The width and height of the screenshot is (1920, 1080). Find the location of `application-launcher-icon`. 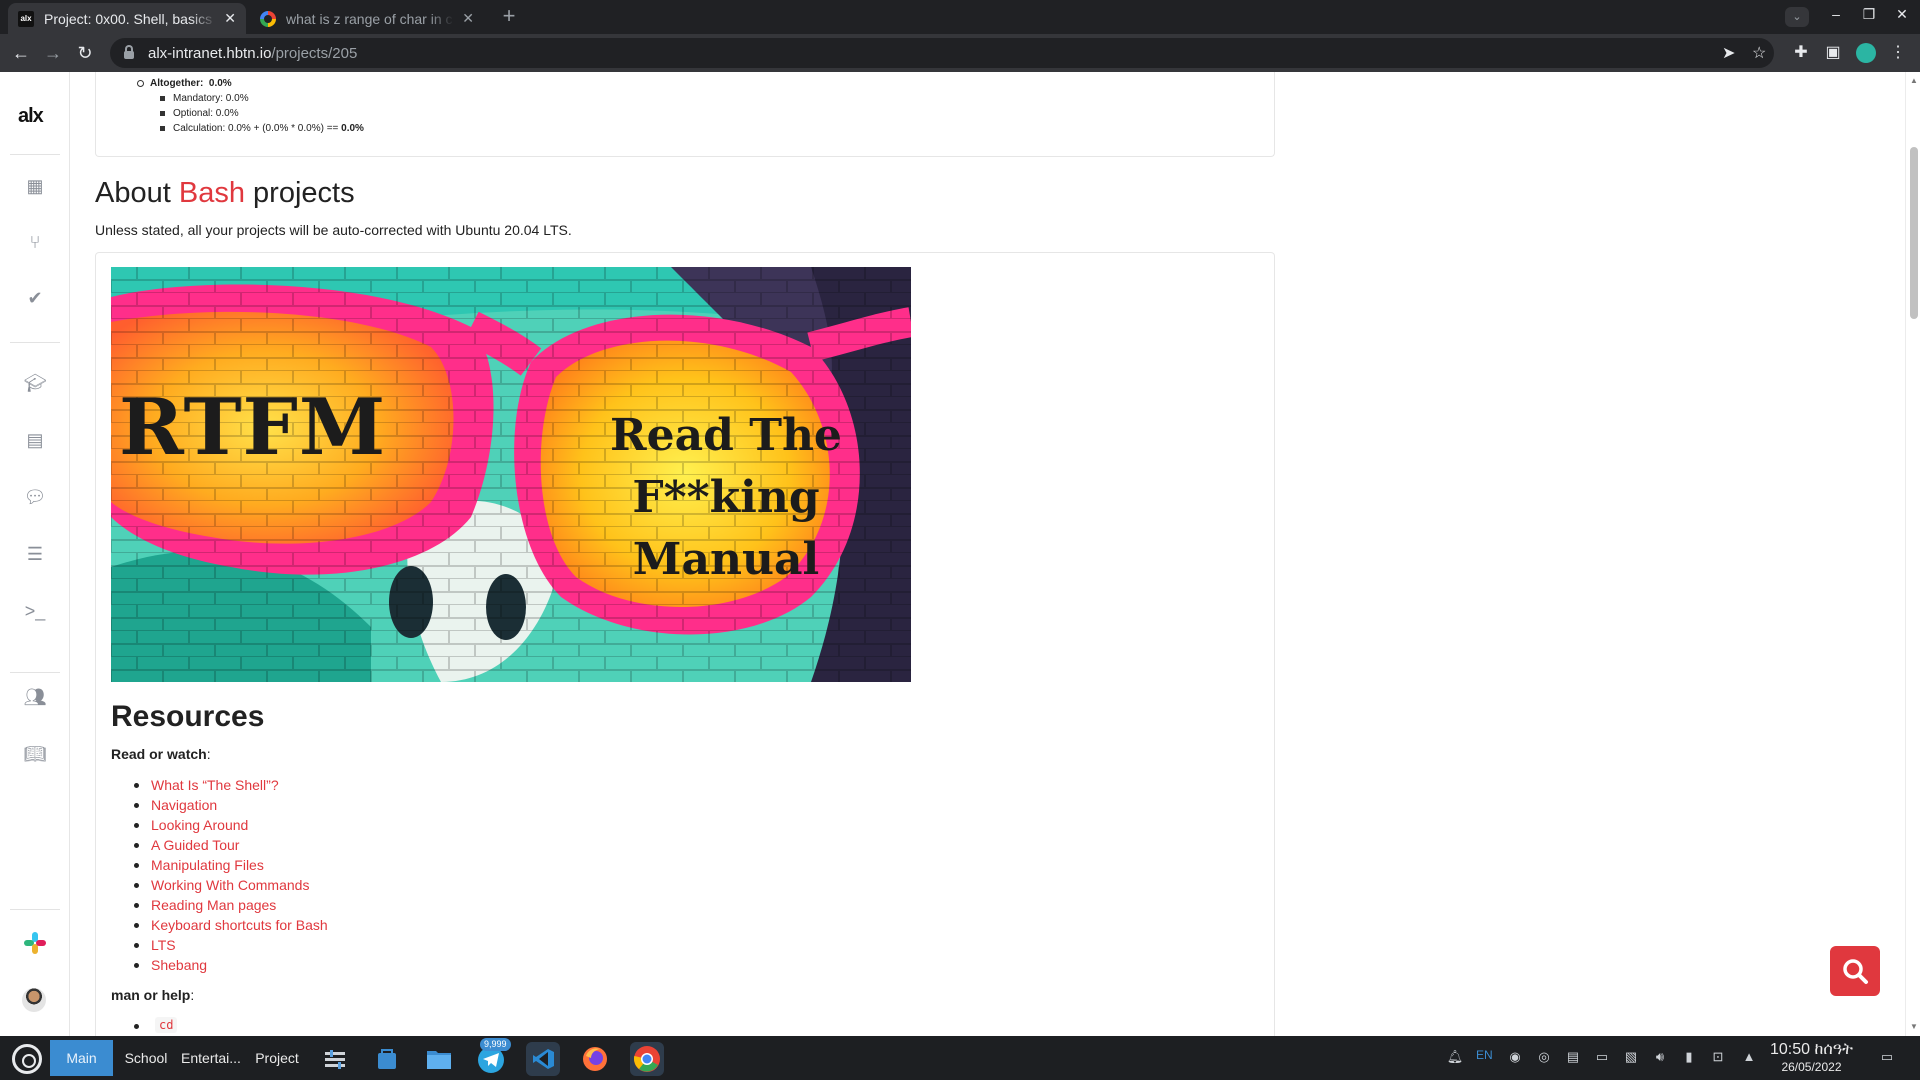

application-launcher-icon is located at coordinates (27, 1059).